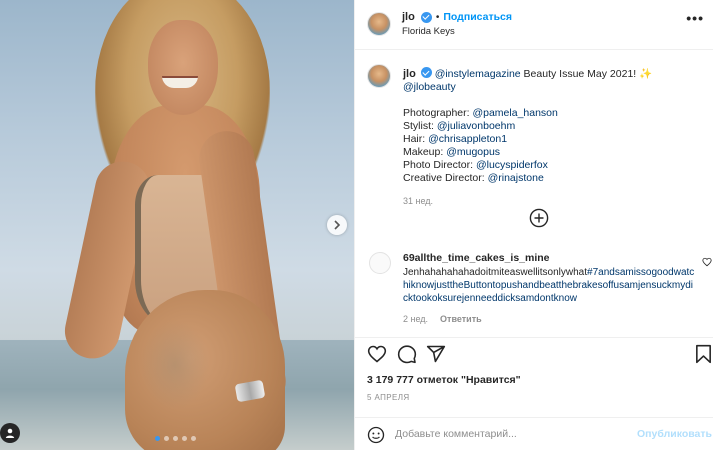  I want to click on comment-time: 2 нед., so click(416, 319).